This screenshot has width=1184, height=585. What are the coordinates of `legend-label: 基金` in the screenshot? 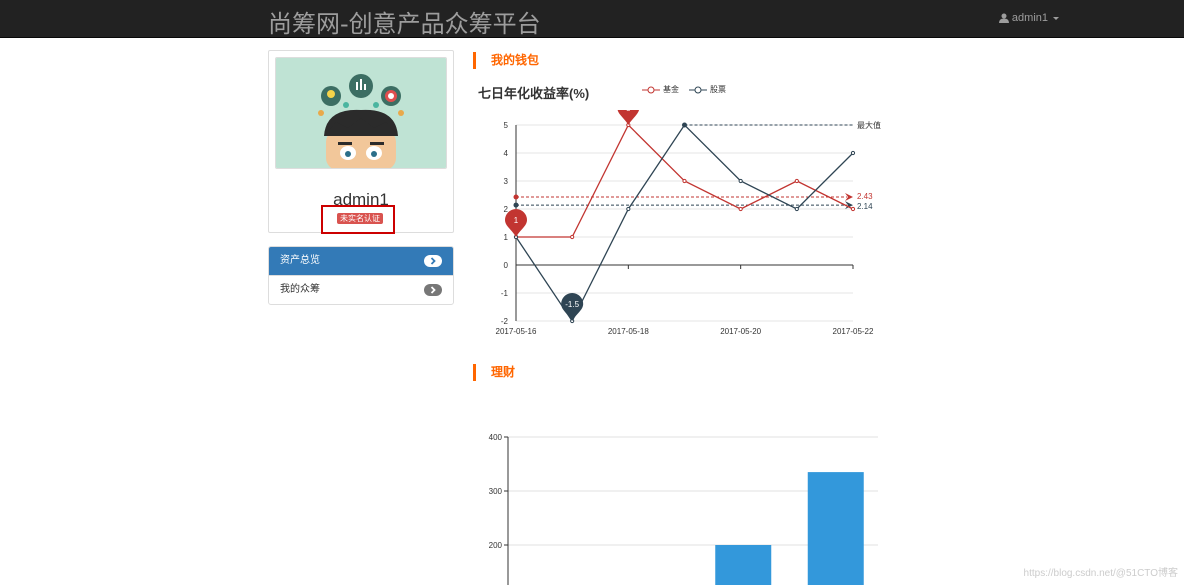 It's located at (671, 89).